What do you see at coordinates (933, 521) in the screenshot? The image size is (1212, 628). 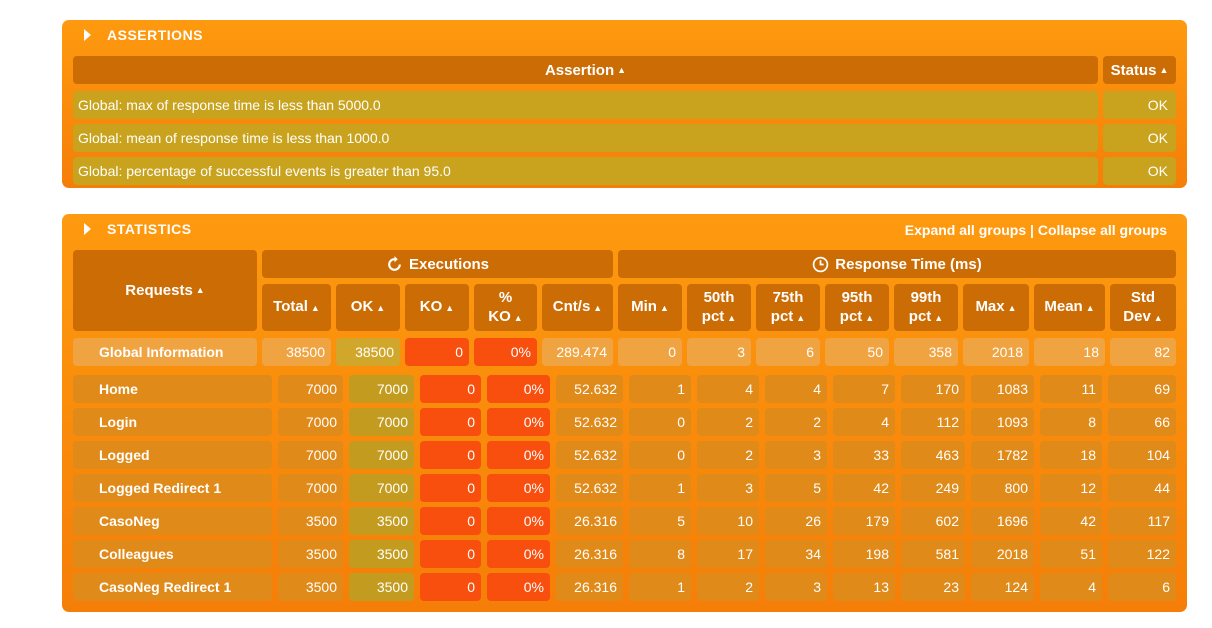 I see `request-cell: 602` at bounding box center [933, 521].